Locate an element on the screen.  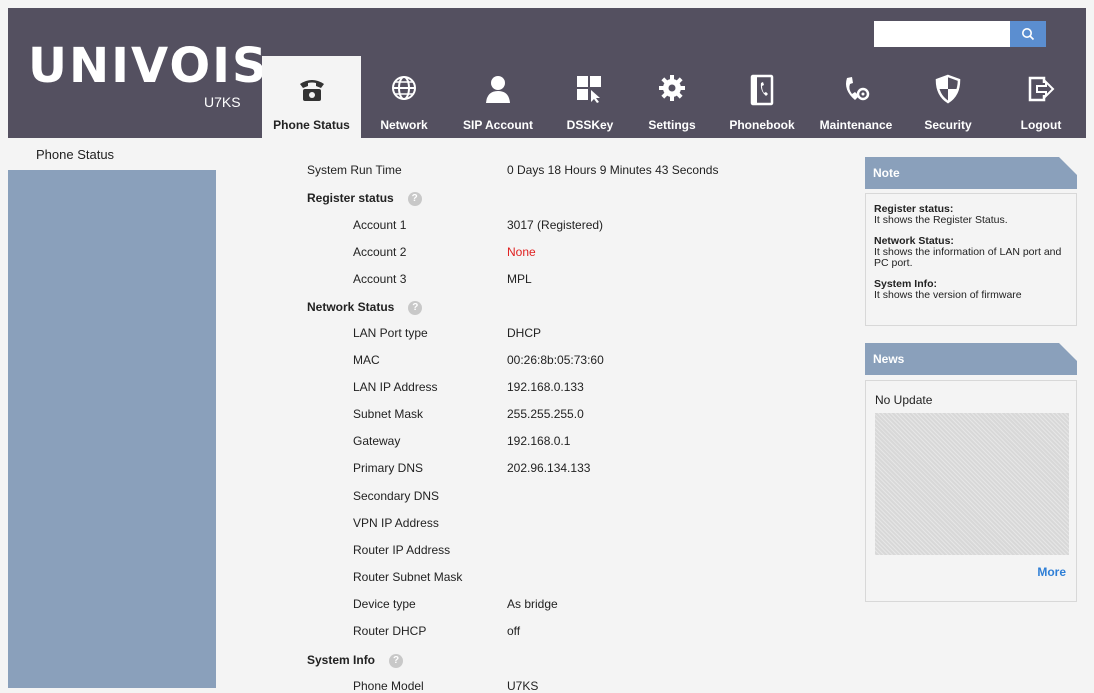
row-value: As bridge is located at coordinates (532, 604).